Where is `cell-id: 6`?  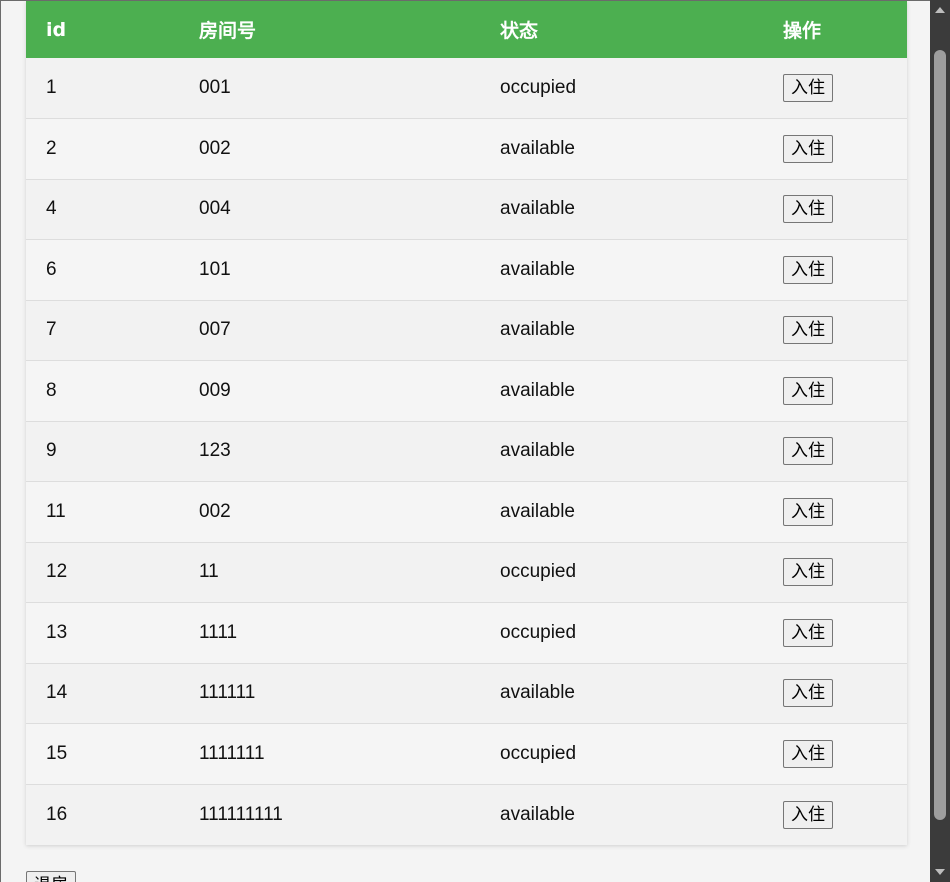 cell-id: 6 is located at coordinates (51, 269).